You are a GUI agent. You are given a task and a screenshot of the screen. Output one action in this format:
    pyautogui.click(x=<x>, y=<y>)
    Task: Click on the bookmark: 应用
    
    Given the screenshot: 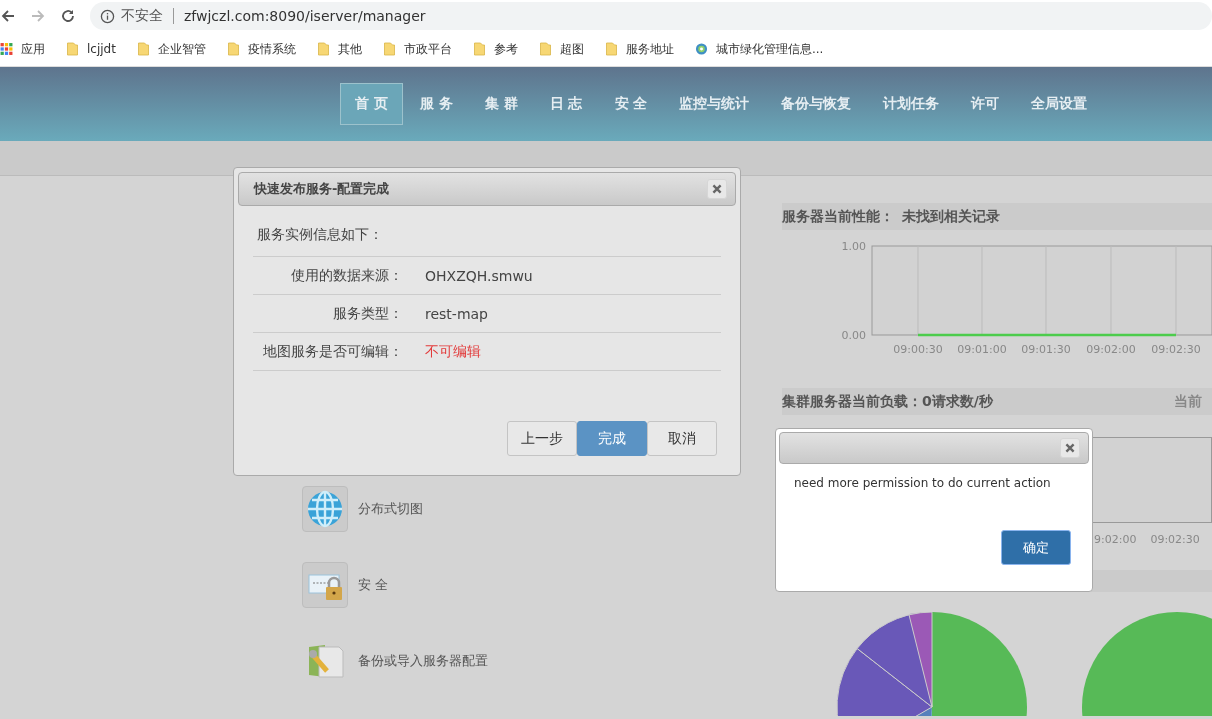 What is the action you would take?
    pyautogui.click(x=22, y=49)
    